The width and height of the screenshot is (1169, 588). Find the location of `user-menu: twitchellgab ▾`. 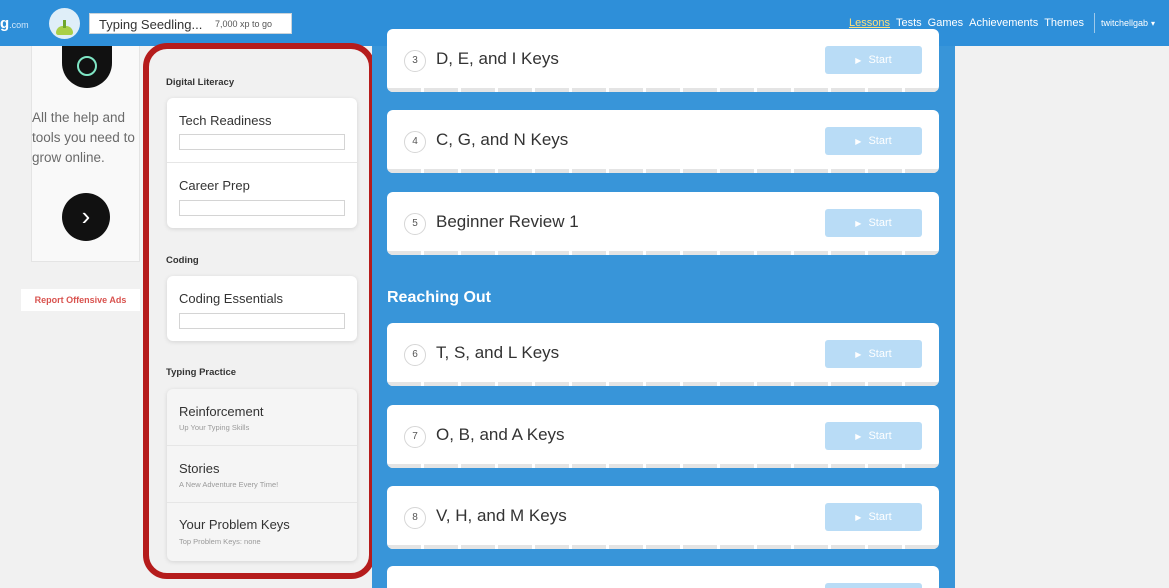

user-menu: twitchellgab ▾ is located at coordinates (1128, 23).